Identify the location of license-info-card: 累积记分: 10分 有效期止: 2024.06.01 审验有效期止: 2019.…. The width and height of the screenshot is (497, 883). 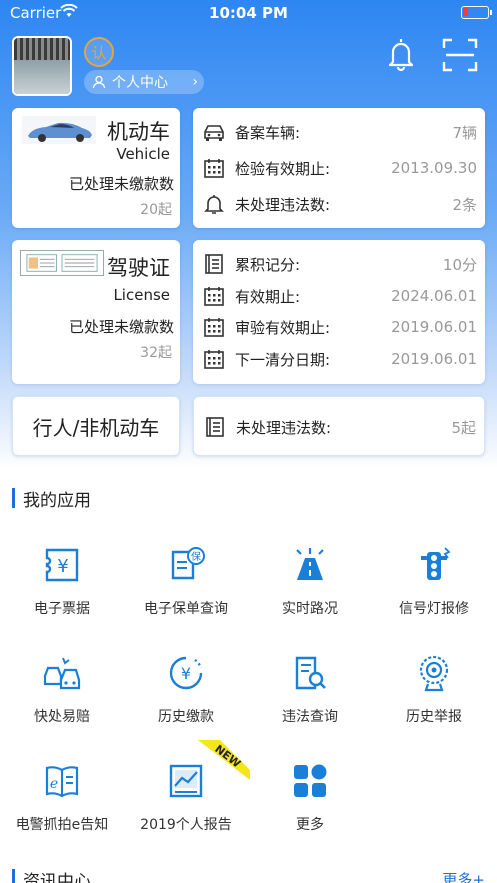
(339, 312).